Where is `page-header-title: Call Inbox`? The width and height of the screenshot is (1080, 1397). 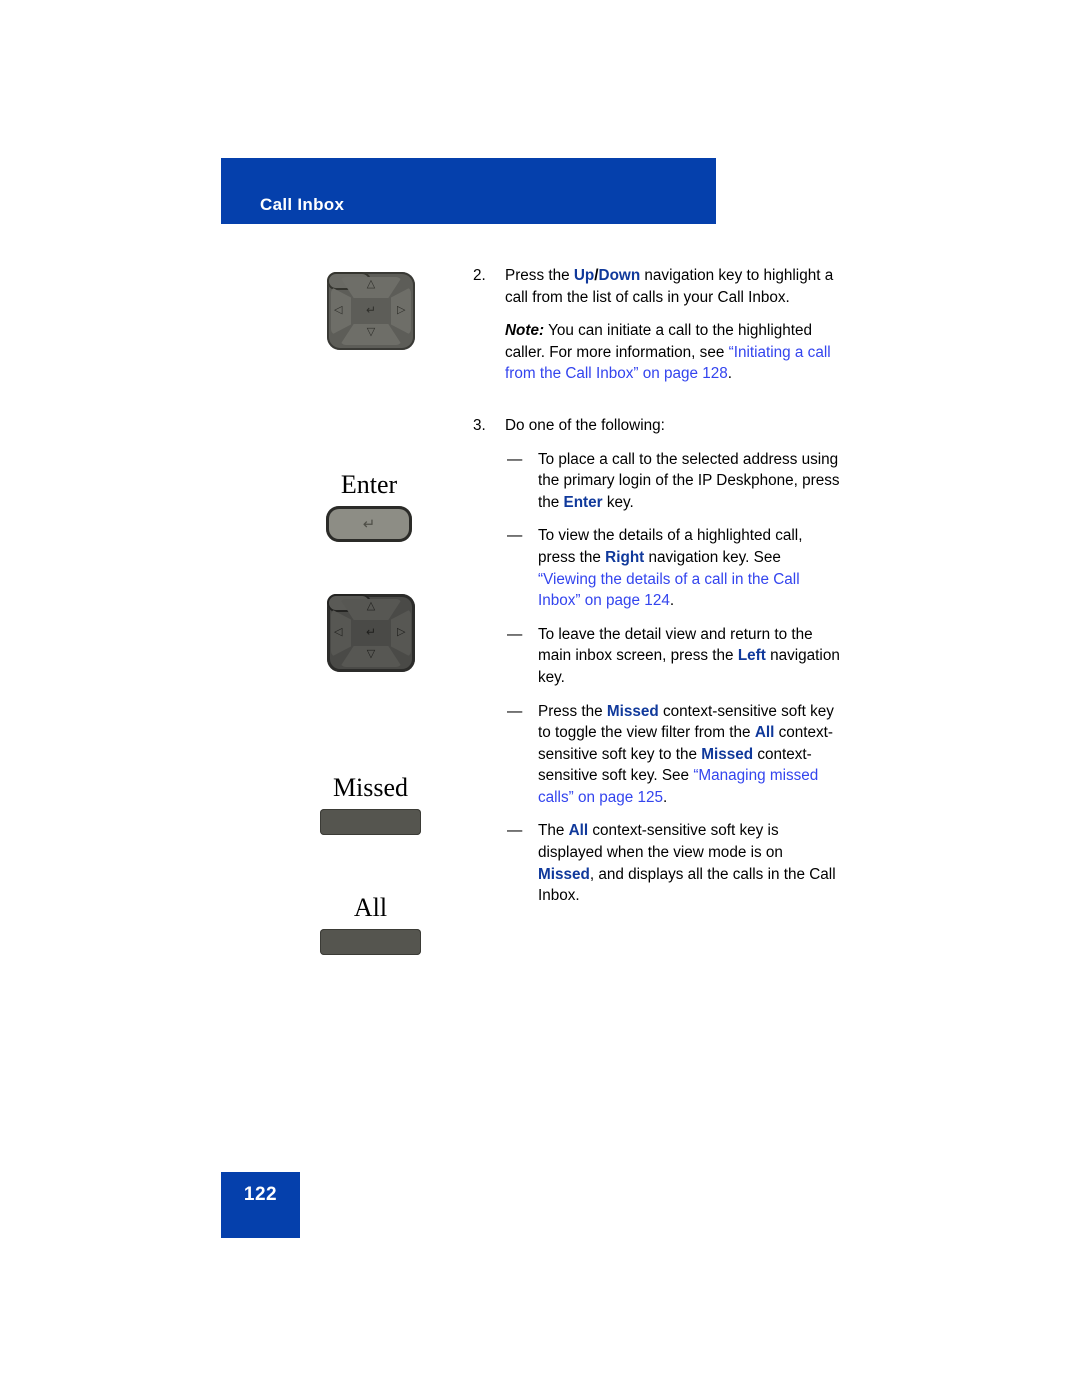
page-header-title: Call Inbox is located at coordinates (302, 204).